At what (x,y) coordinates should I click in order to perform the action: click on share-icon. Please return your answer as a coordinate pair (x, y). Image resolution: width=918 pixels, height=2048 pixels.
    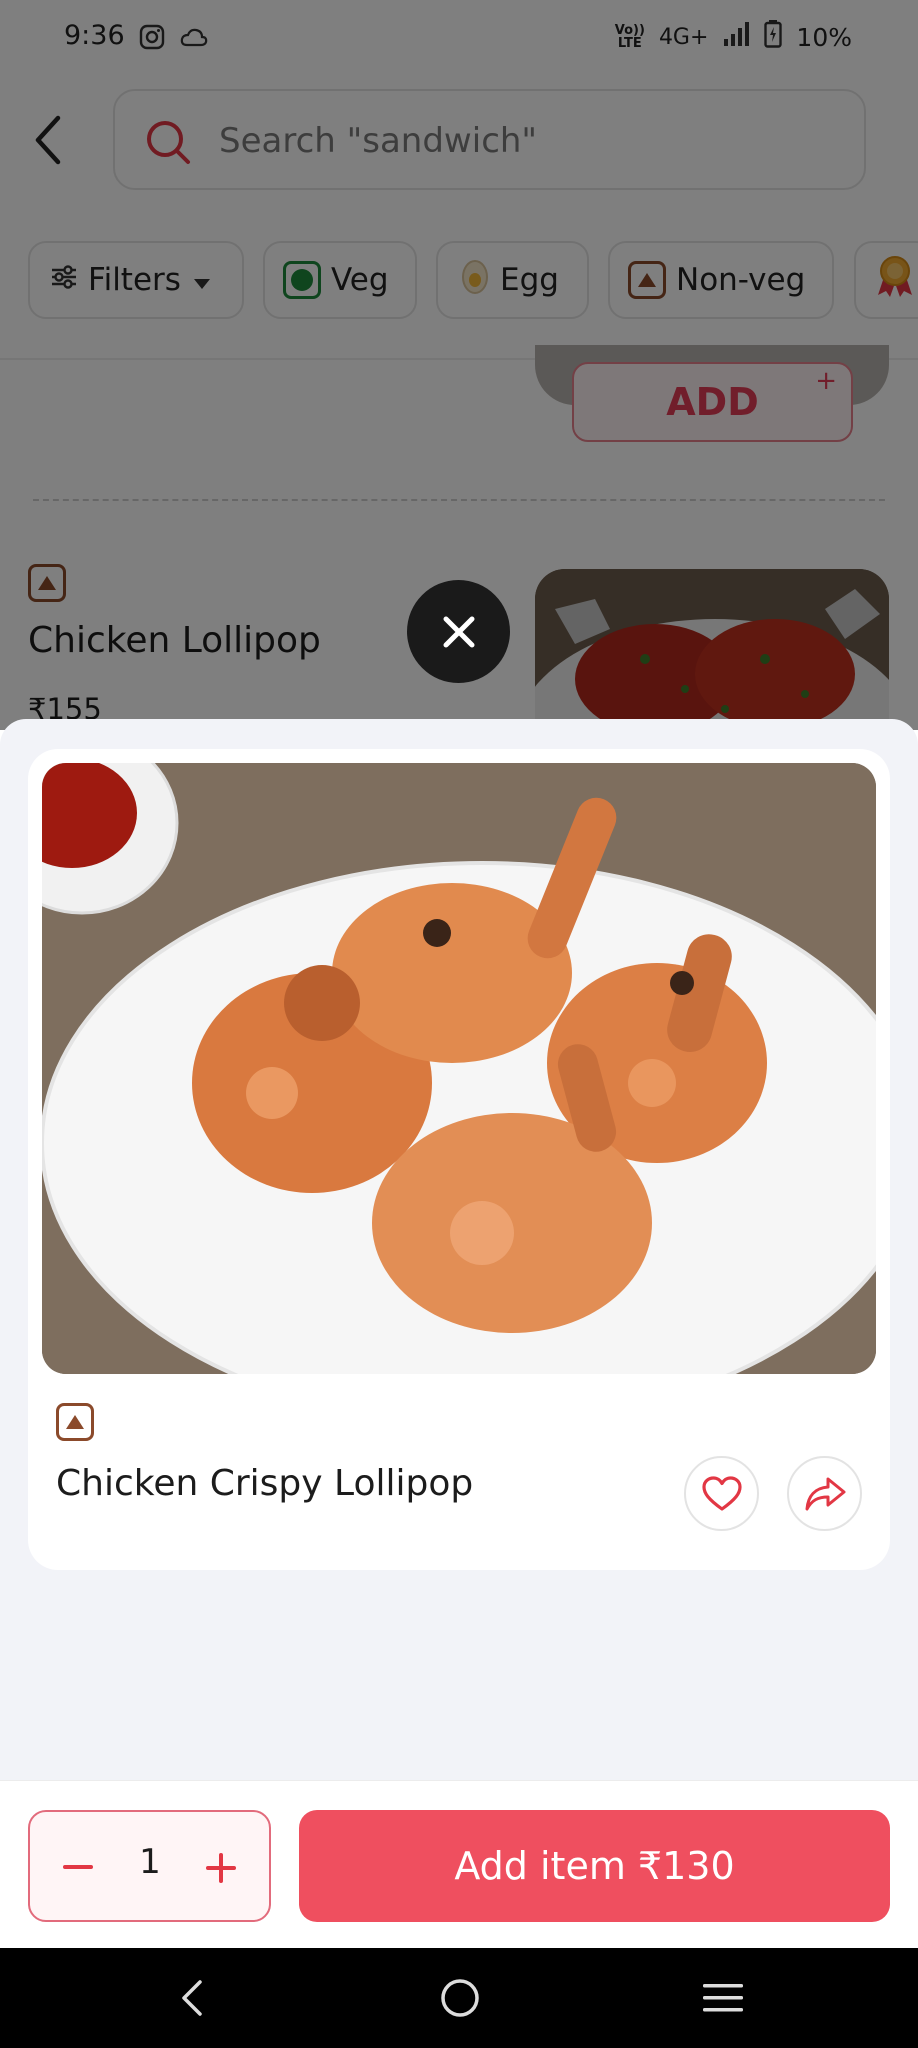
    Looking at the image, I should click on (825, 1493).